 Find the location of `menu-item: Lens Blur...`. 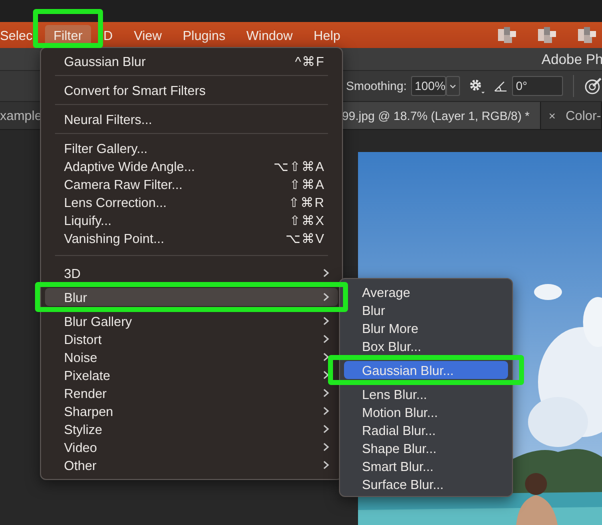

menu-item: Lens Blur... is located at coordinates (426, 394).